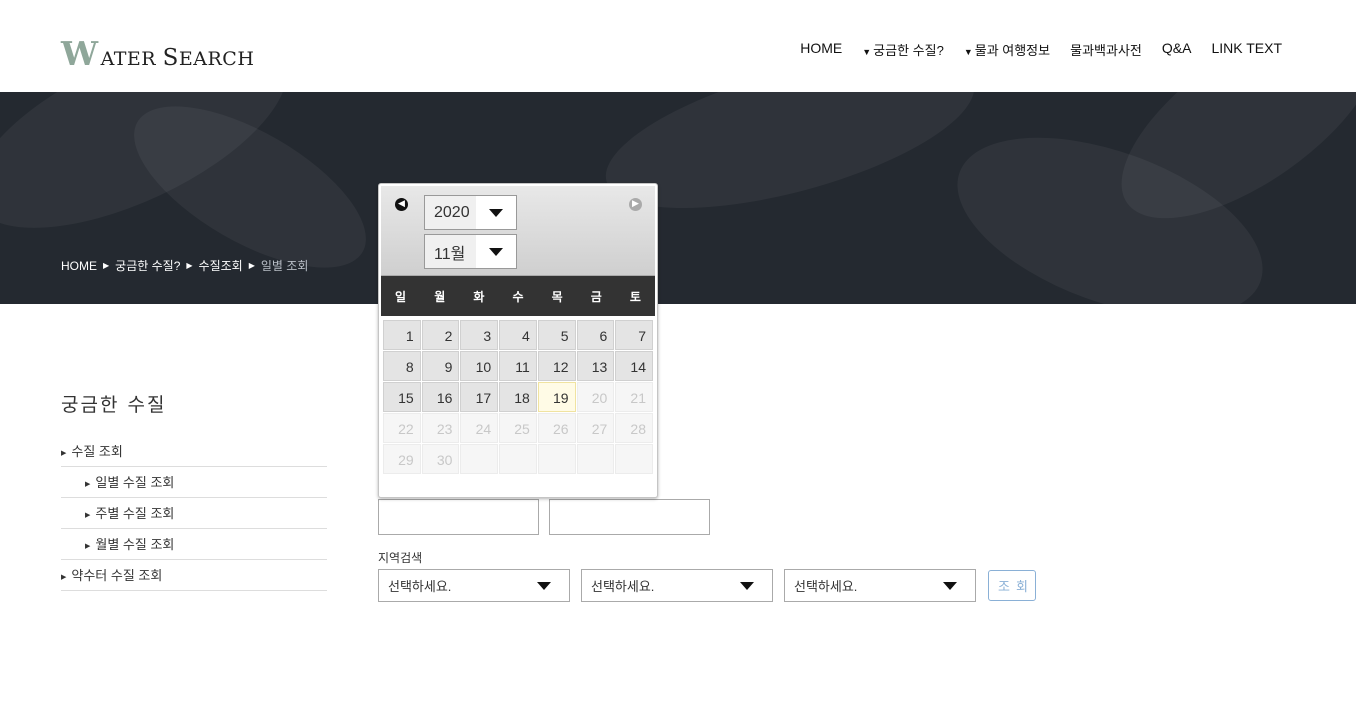  I want to click on day-cell: 5, so click(556, 335).